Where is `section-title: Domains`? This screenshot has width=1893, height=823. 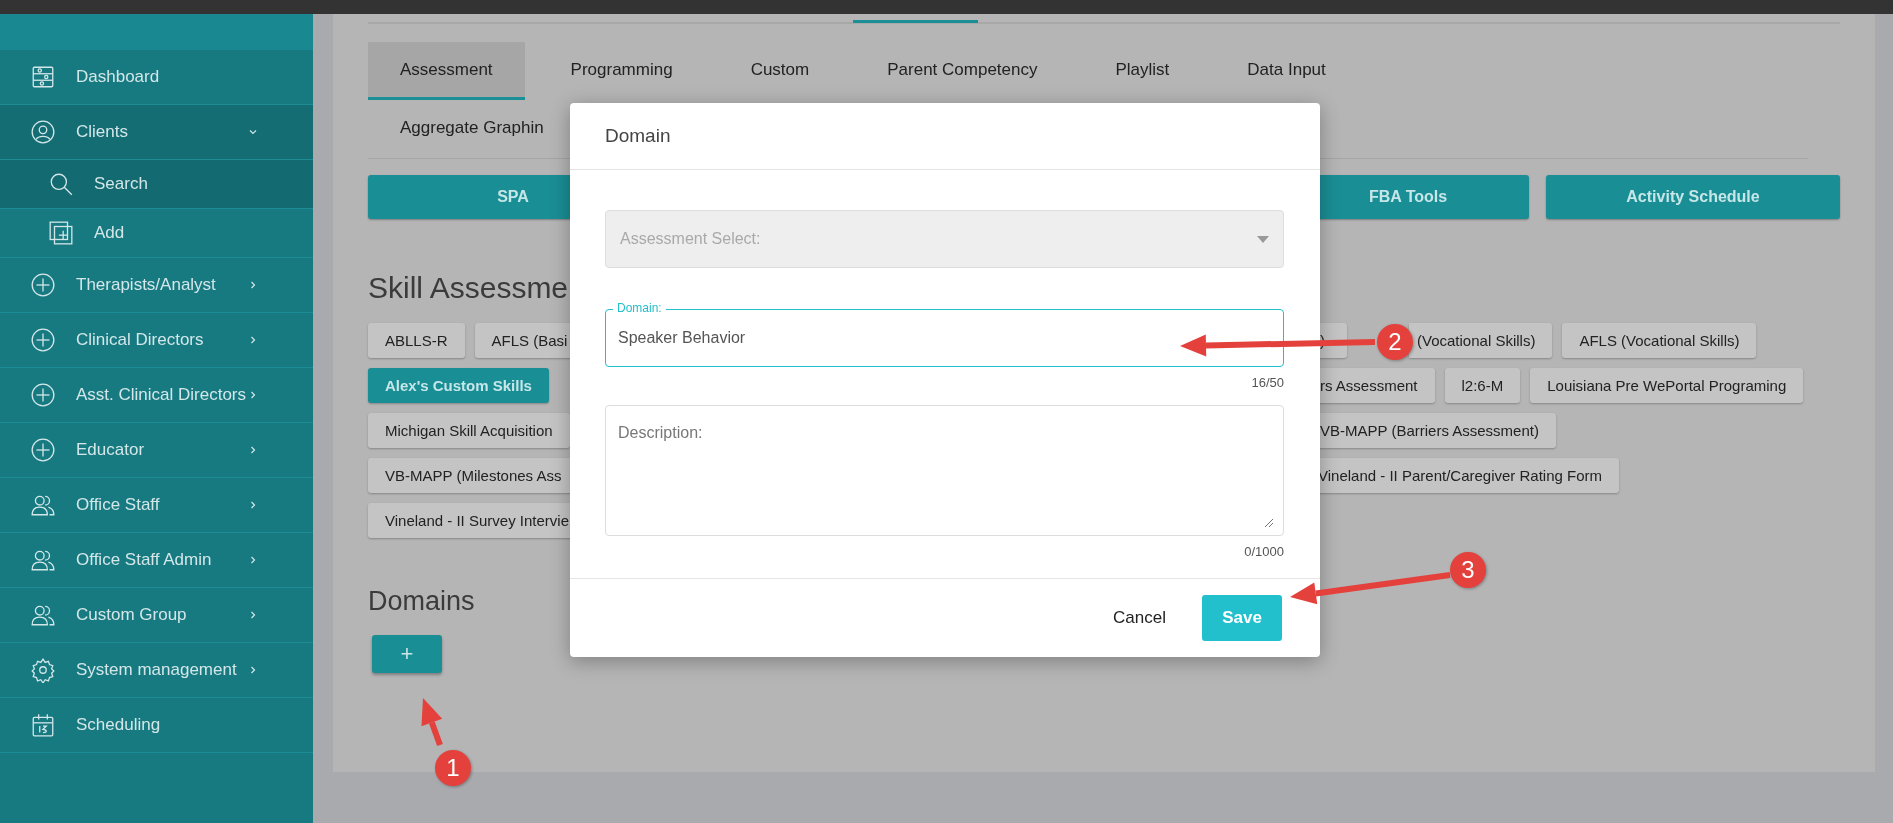
section-title: Domains is located at coordinates (421, 601).